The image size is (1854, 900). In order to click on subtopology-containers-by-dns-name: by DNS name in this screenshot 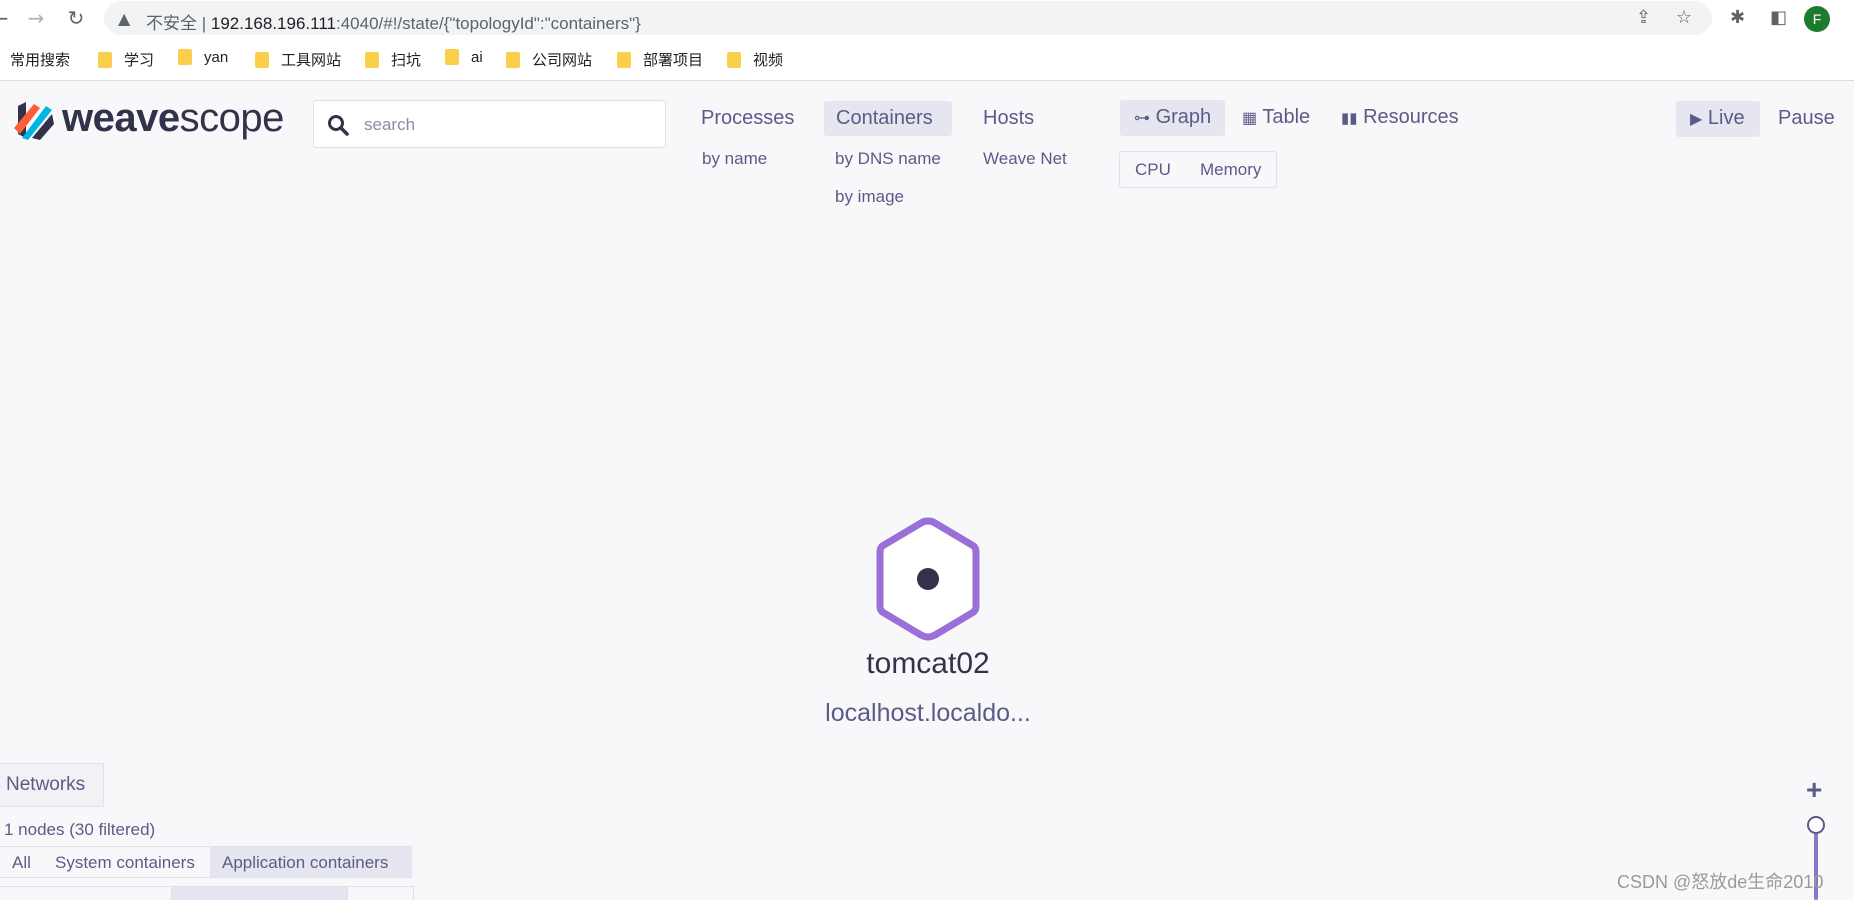, I will do `click(888, 159)`.